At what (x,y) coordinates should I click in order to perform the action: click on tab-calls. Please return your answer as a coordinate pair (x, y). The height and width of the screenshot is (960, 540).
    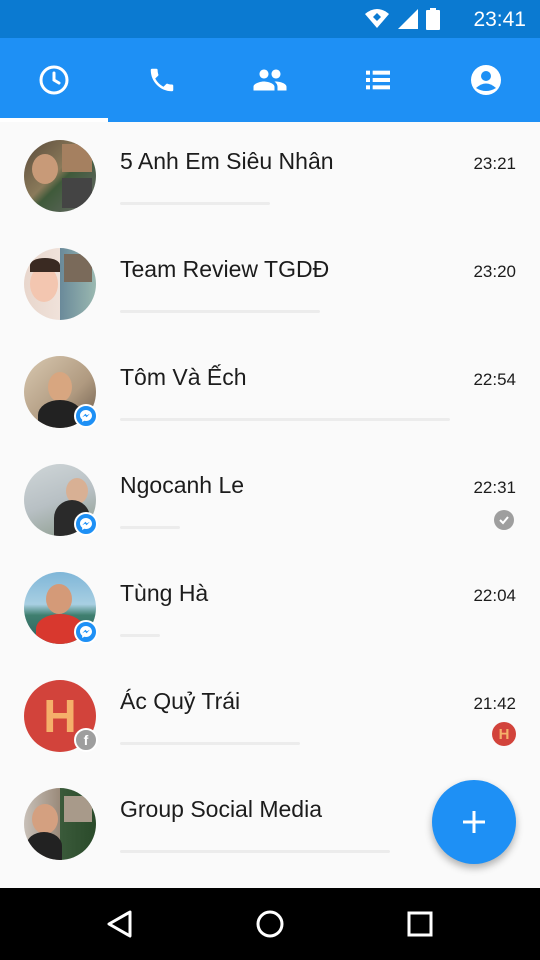
    Looking at the image, I should click on (162, 80).